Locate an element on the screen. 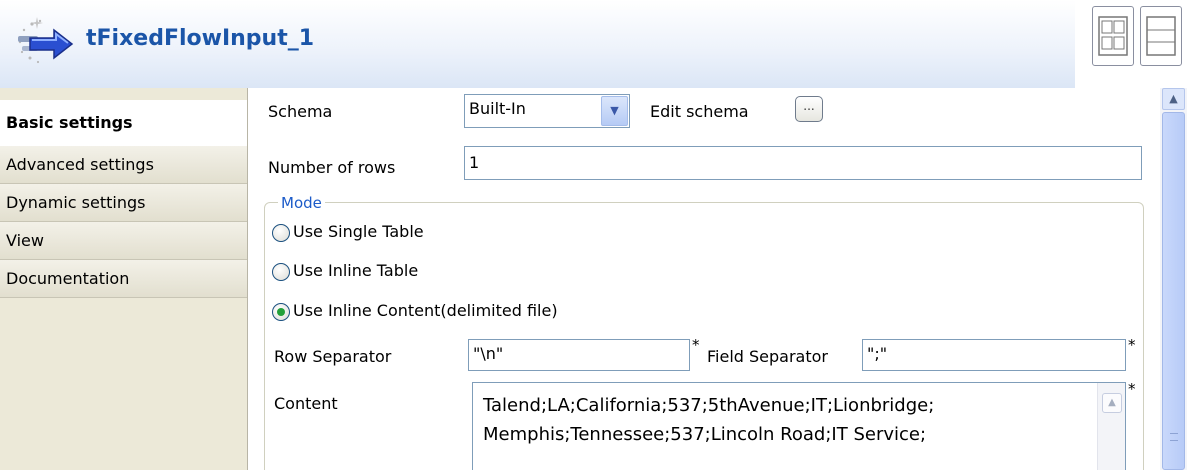  schema-select-value: Built-In is located at coordinates (497, 108).